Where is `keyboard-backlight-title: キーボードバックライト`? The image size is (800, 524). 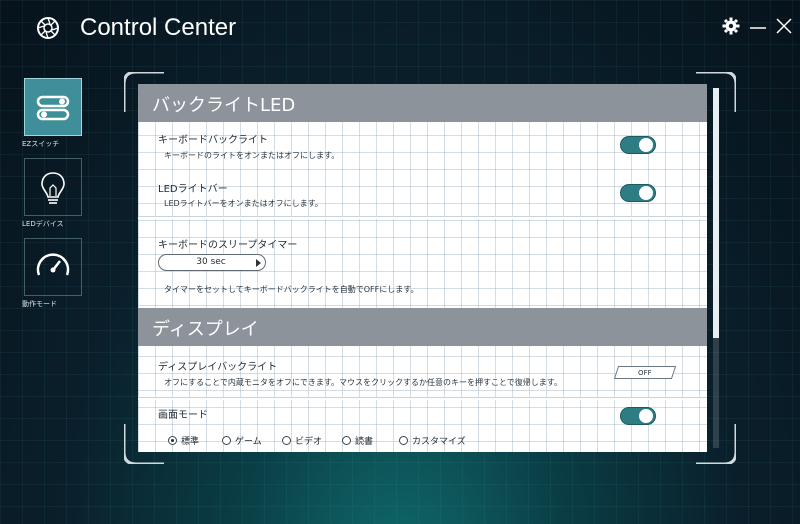 keyboard-backlight-title: キーボードバックライト is located at coordinates (213, 140).